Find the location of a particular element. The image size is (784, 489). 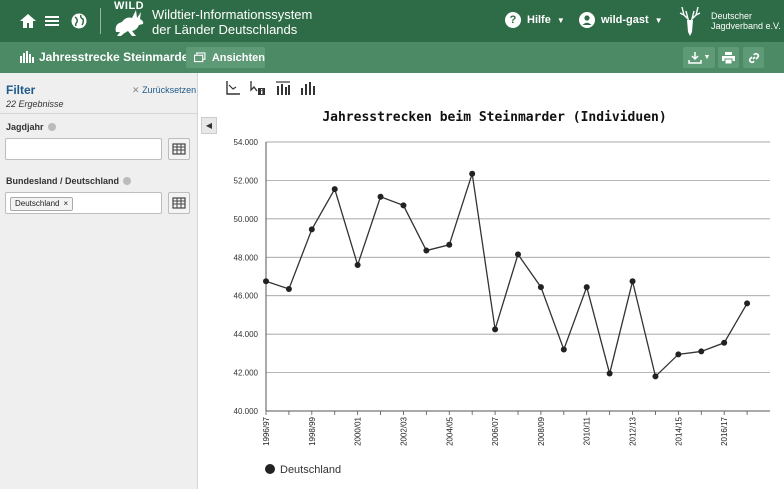

x-tick-label: 1998/99 is located at coordinates (312, 430).